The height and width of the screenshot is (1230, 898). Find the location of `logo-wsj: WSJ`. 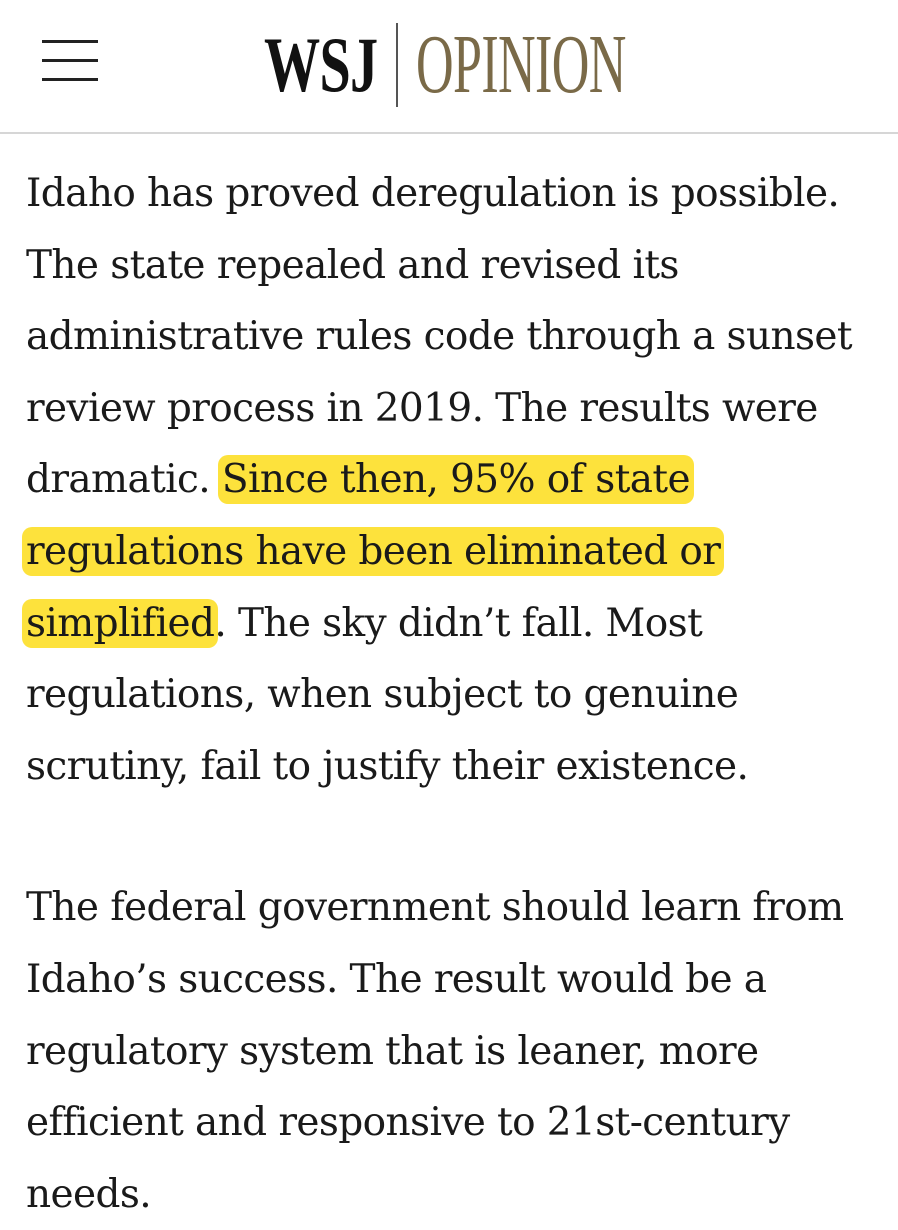

logo-wsj: WSJ is located at coordinates (321, 64).